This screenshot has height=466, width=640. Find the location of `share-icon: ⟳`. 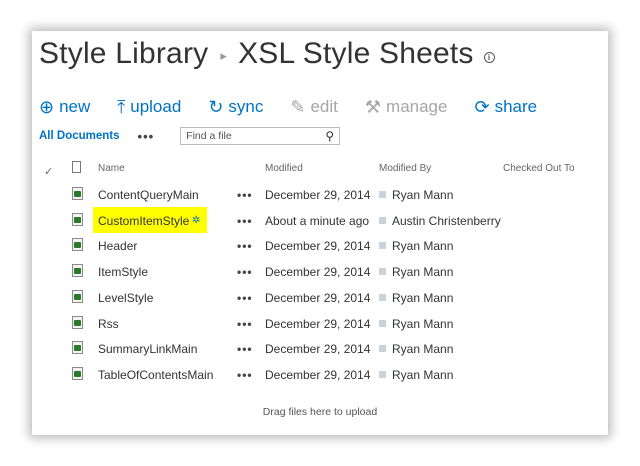

share-icon: ⟳ is located at coordinates (482, 107).